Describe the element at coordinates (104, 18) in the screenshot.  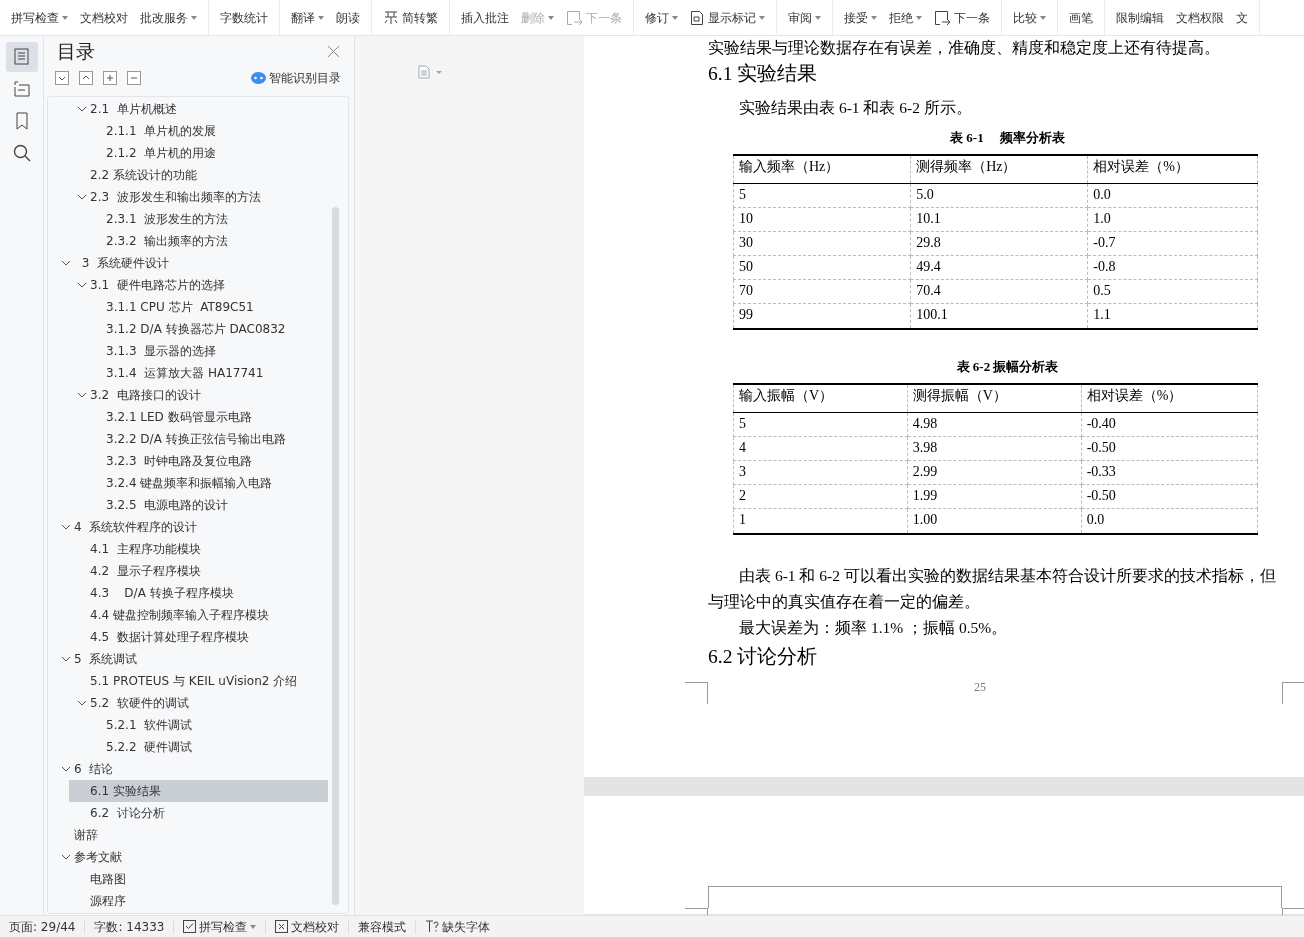
I see `toolbar-button: 文档校对` at that location.